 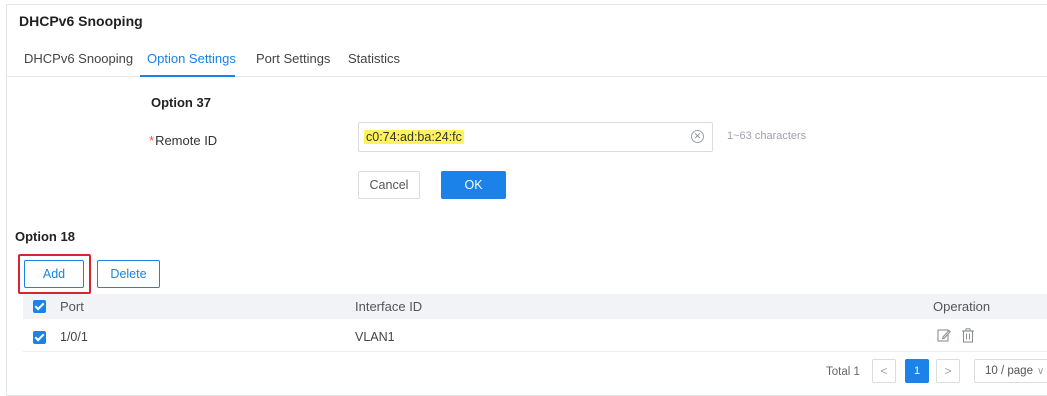 What do you see at coordinates (128, 274) in the screenshot?
I see `delete-button: Delete` at bounding box center [128, 274].